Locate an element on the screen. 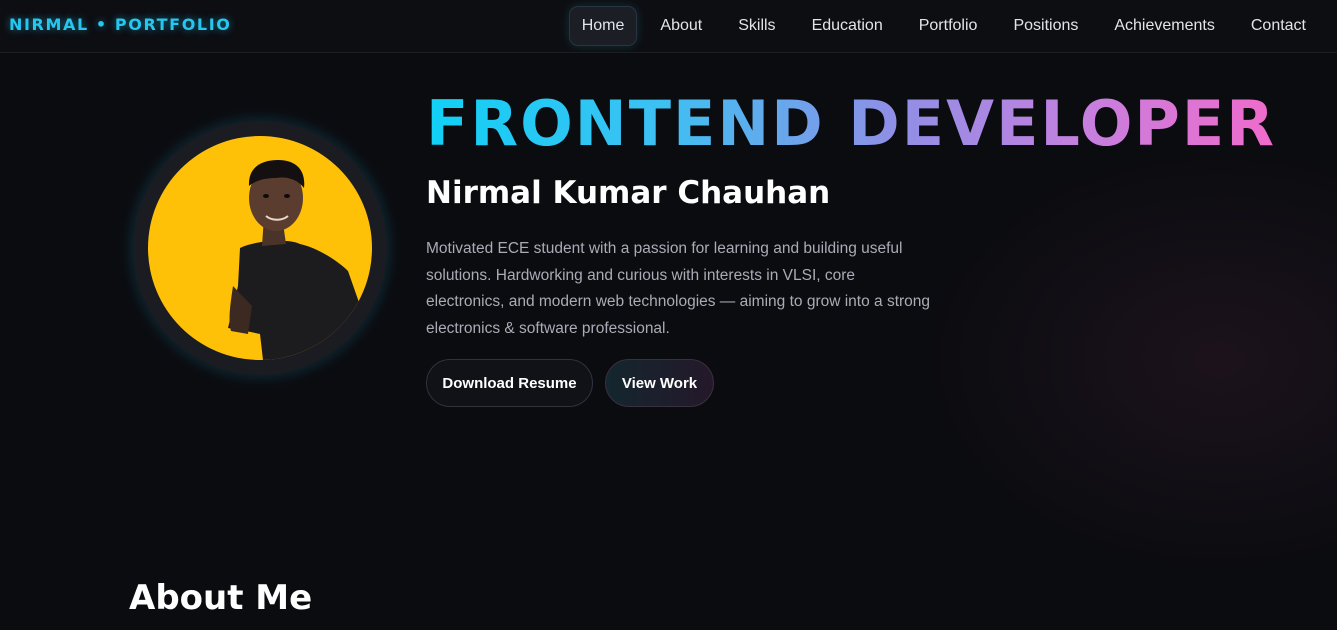  nav-portfolio: Portfolio is located at coordinates (948, 26).